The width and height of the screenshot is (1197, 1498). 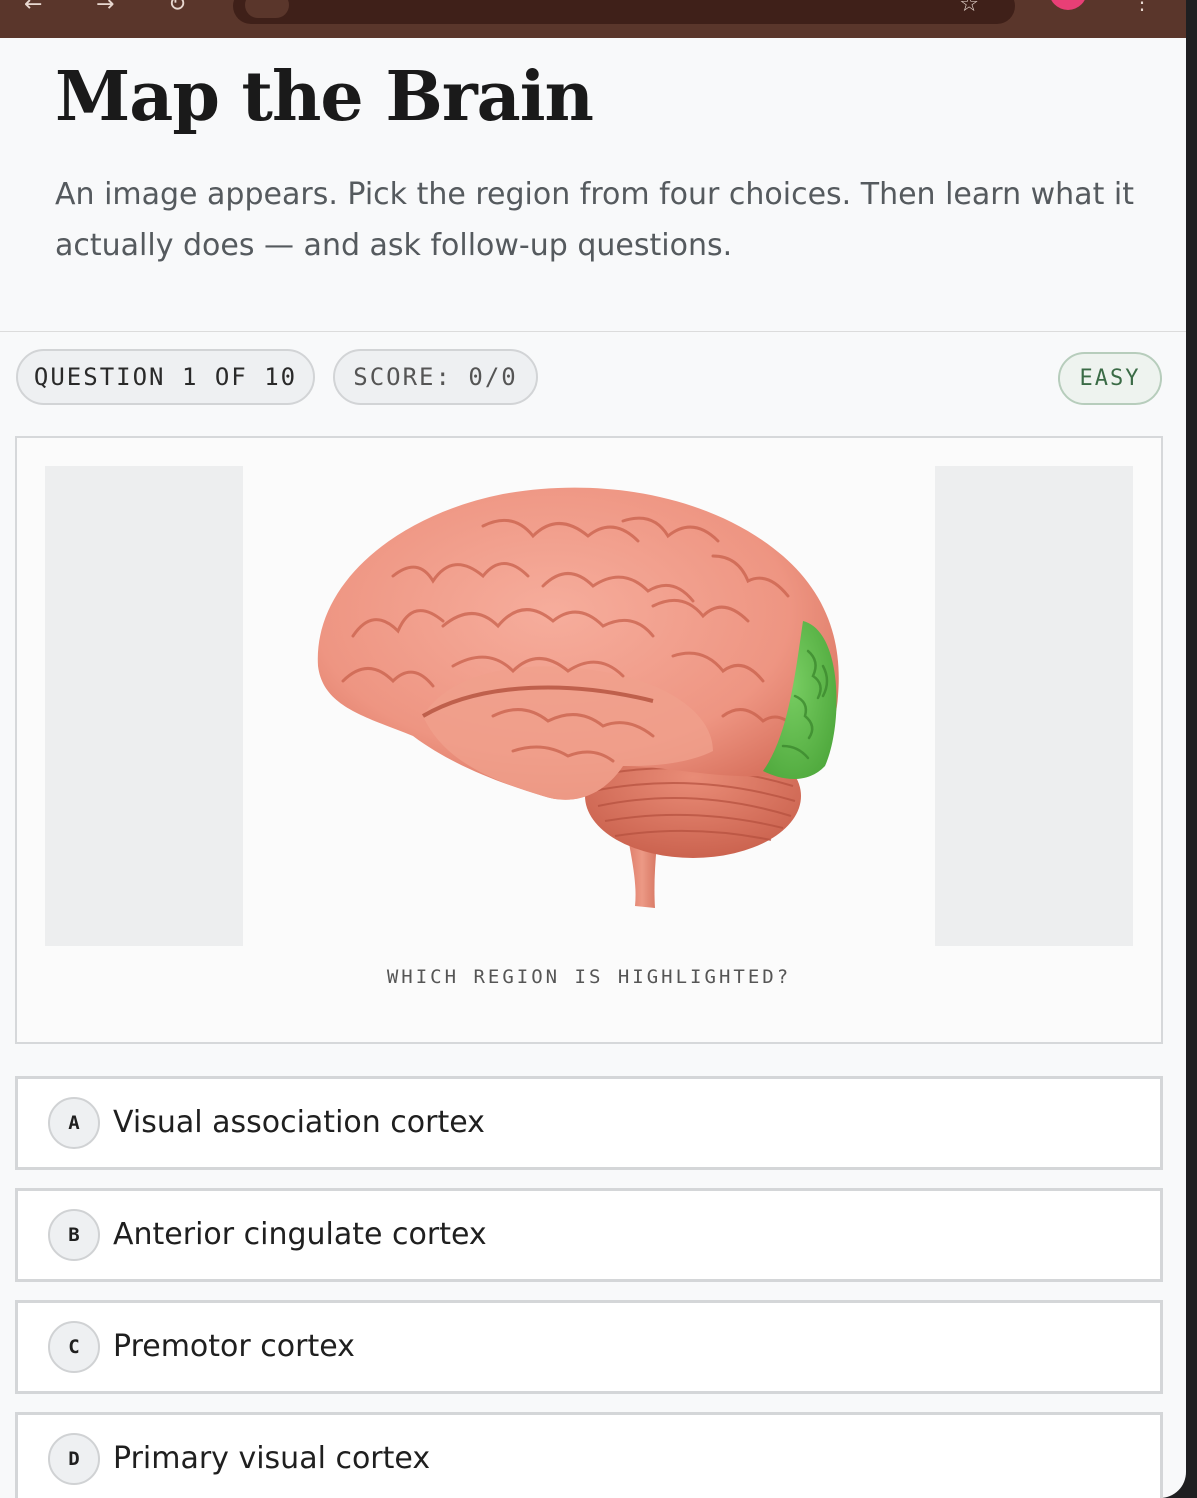 What do you see at coordinates (165, 377) in the screenshot?
I see `question-counter-badge: QUESTION 1 OF 10` at bounding box center [165, 377].